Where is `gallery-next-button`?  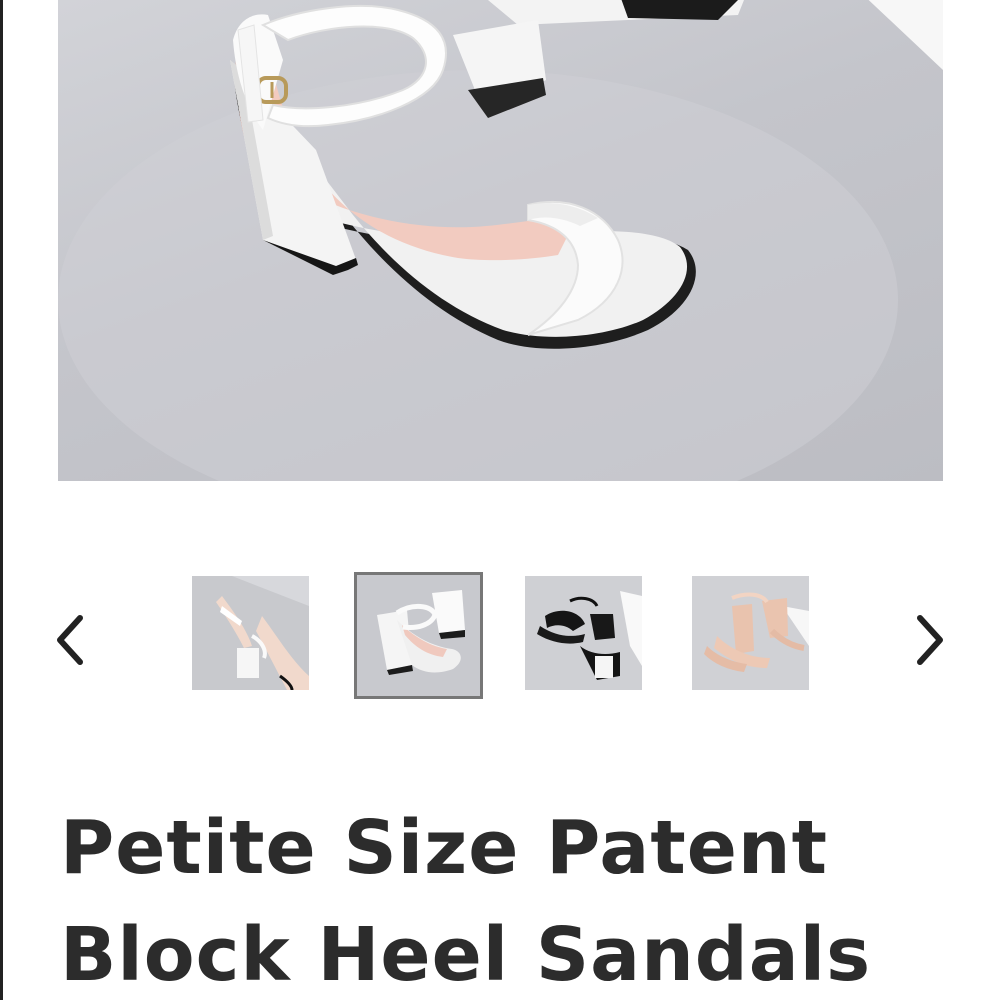
gallery-next-button is located at coordinates (930, 640).